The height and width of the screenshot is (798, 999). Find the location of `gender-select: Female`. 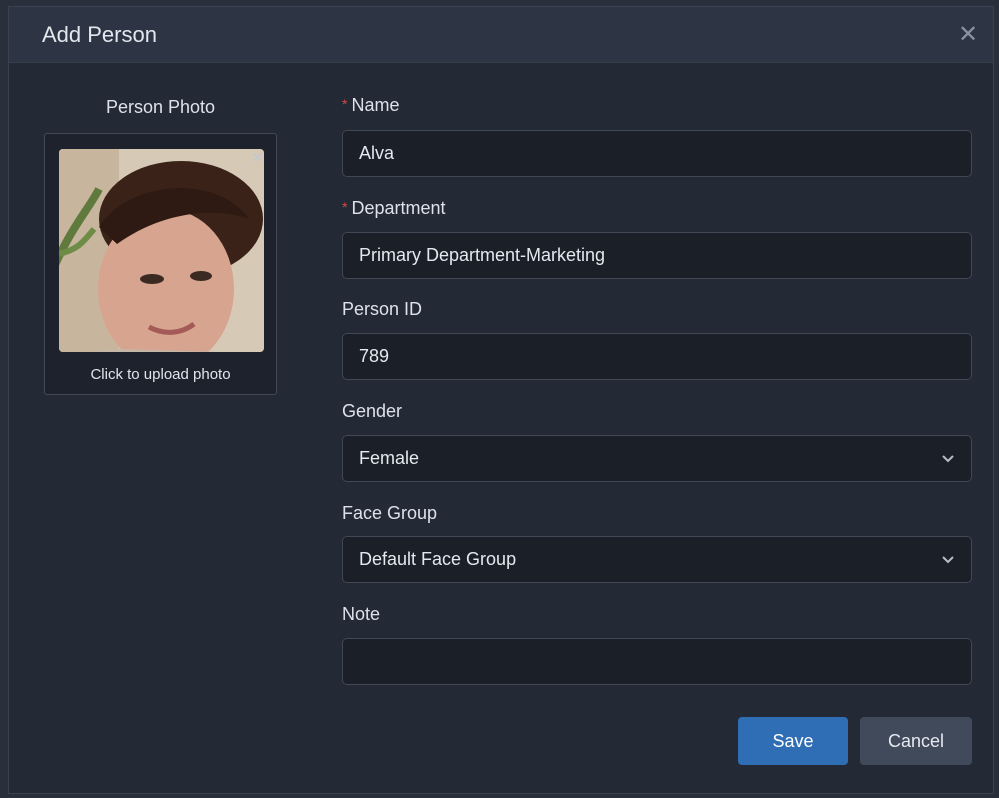

gender-select: Female is located at coordinates (657, 458).